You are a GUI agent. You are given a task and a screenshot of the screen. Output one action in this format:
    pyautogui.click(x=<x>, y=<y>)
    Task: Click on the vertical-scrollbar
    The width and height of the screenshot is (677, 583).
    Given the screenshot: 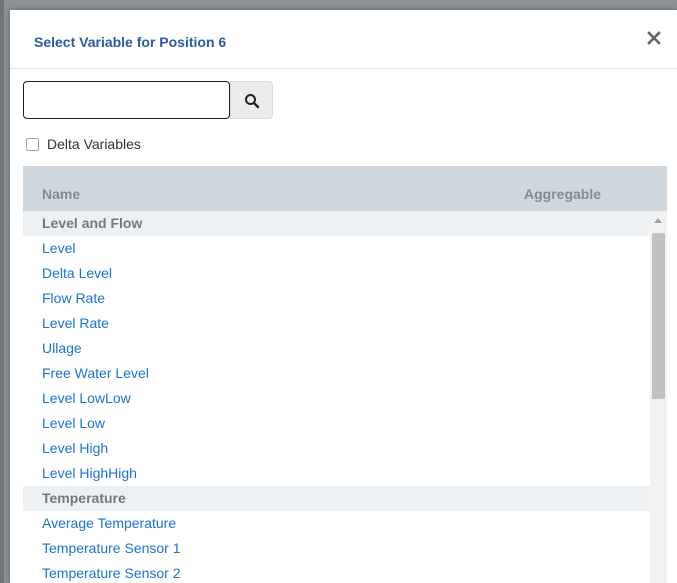 What is the action you would take?
    pyautogui.click(x=658, y=397)
    